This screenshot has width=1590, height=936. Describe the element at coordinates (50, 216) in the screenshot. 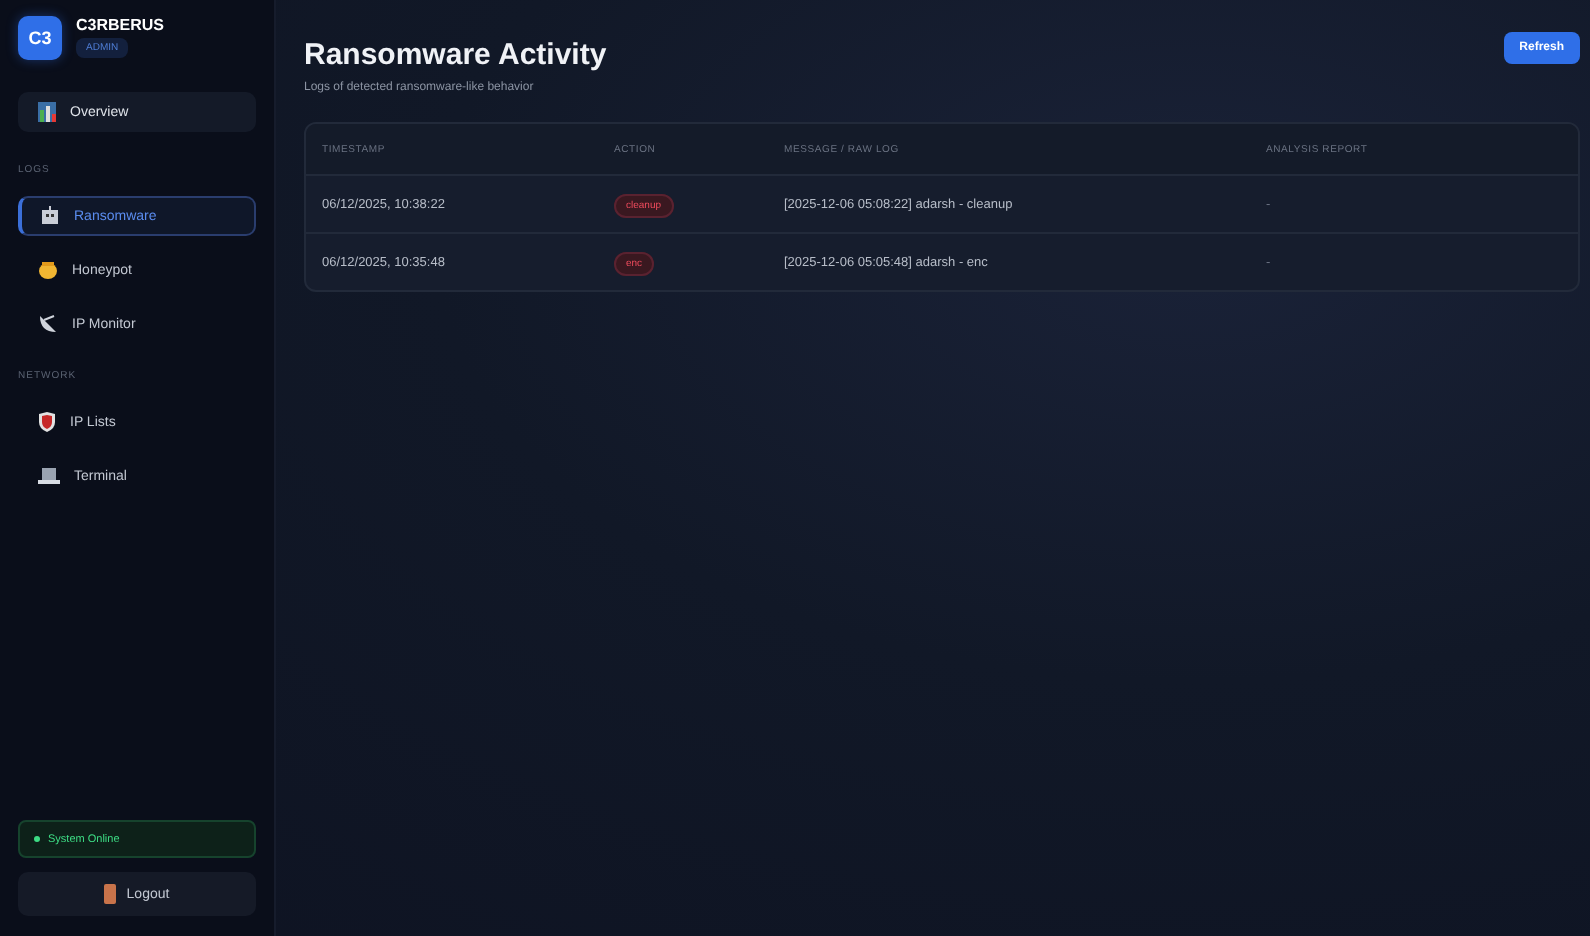

I see `robot-icon` at that location.